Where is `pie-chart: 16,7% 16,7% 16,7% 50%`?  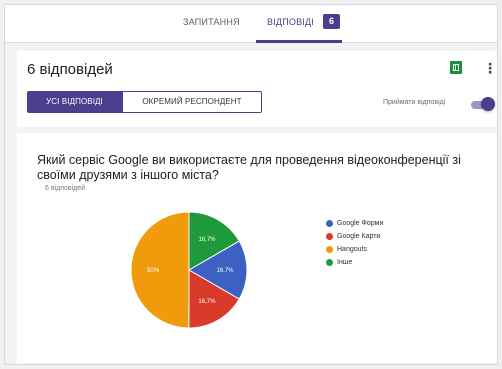 pie-chart: 16,7% 16,7% 16,7% 50% is located at coordinates (189, 270).